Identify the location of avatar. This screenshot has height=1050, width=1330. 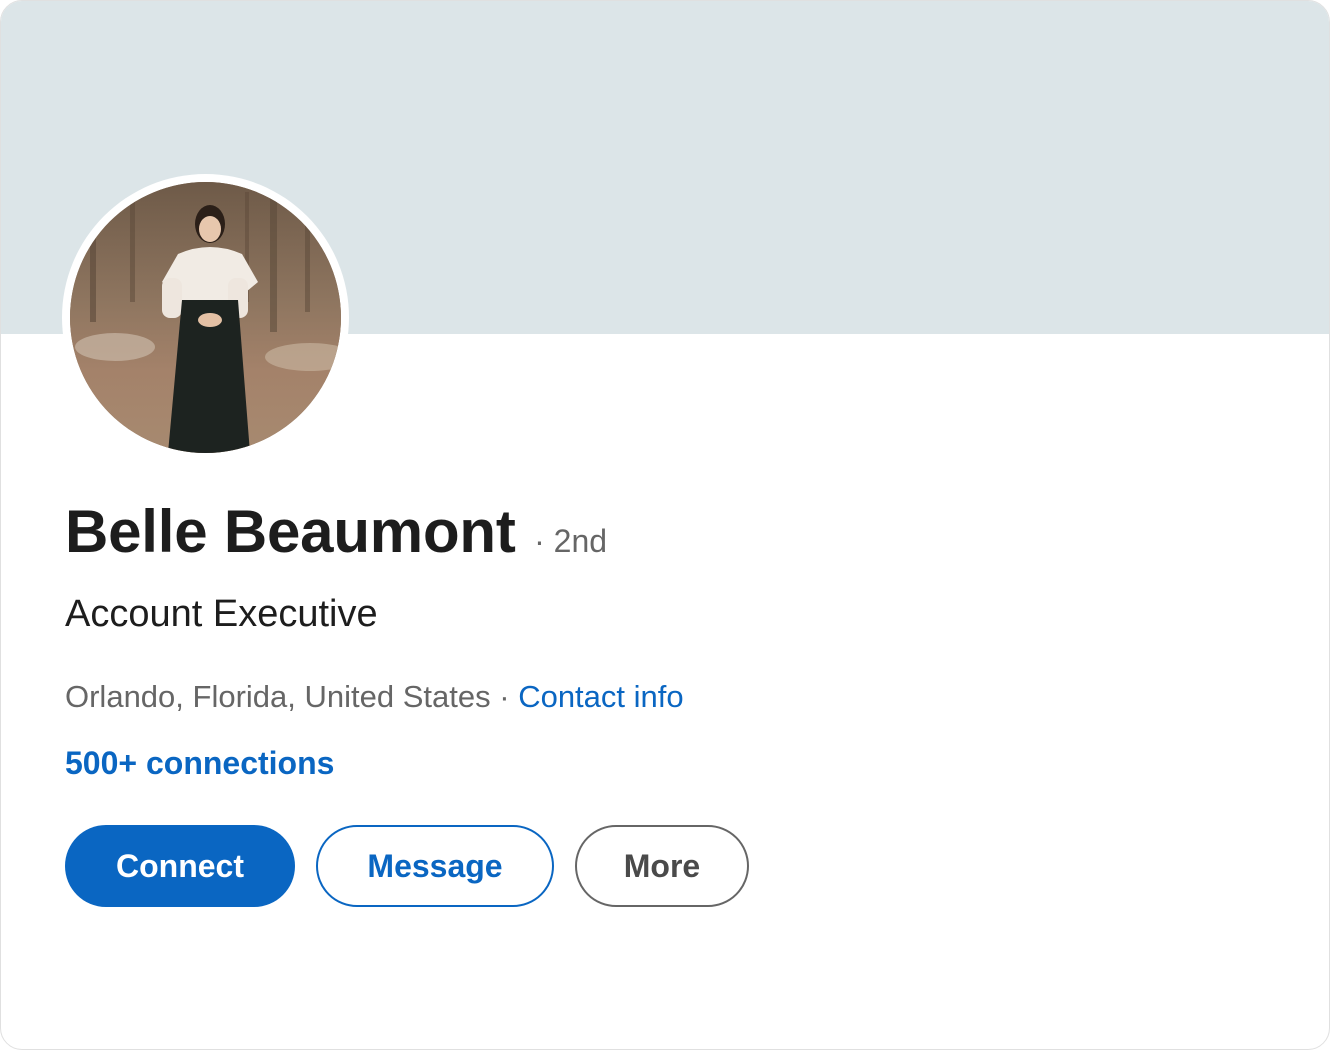
(205, 317).